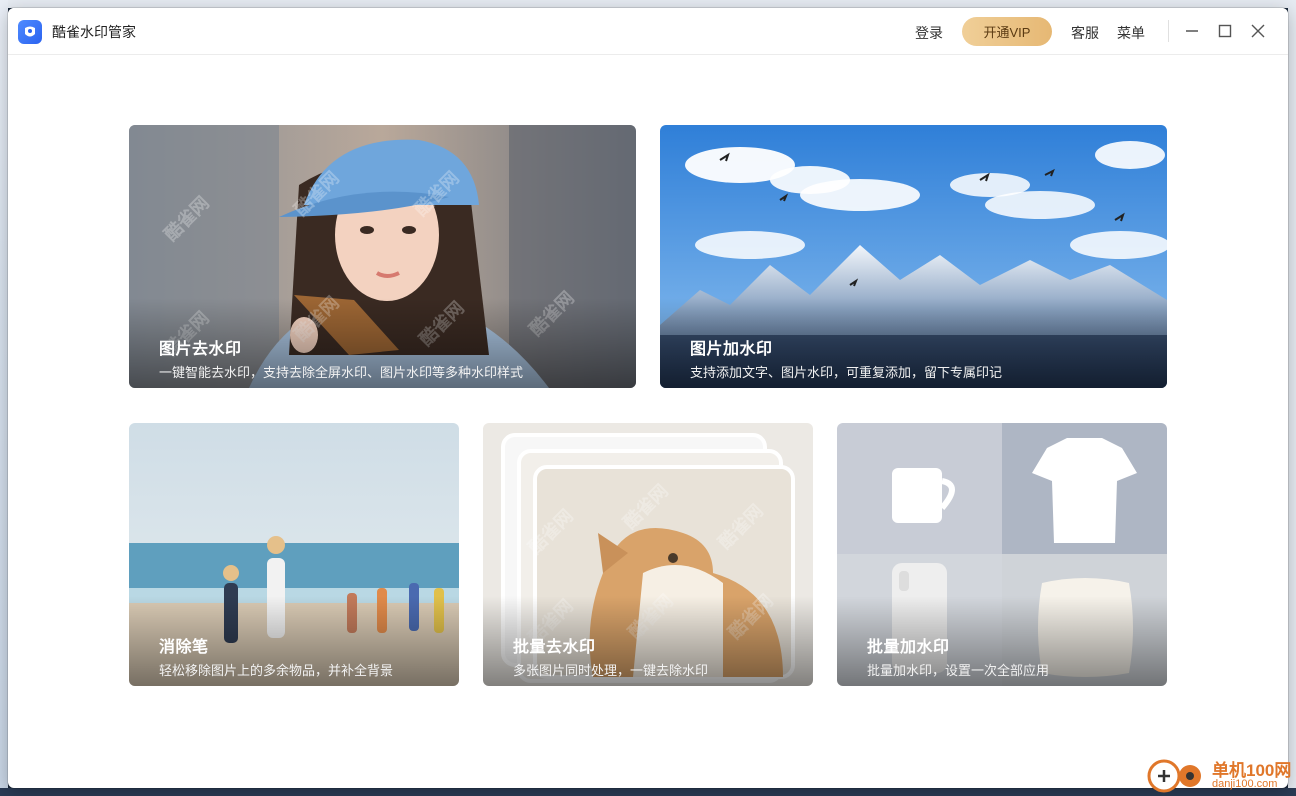 The image size is (1296, 796). What do you see at coordinates (294, 554) in the screenshot?
I see `feature-card-eraser: 消除笔 轻松移除图片上的多余物品，并补全背景` at bounding box center [294, 554].